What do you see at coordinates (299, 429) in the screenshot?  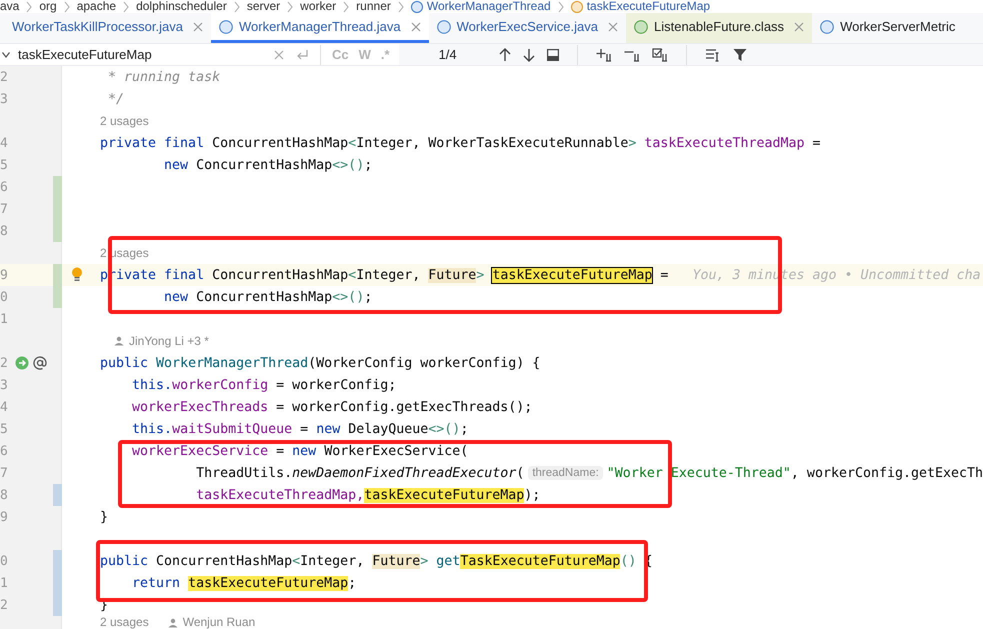 I see `code-line: this.waitSubmitQueue = new DelayQueue<>();` at bounding box center [299, 429].